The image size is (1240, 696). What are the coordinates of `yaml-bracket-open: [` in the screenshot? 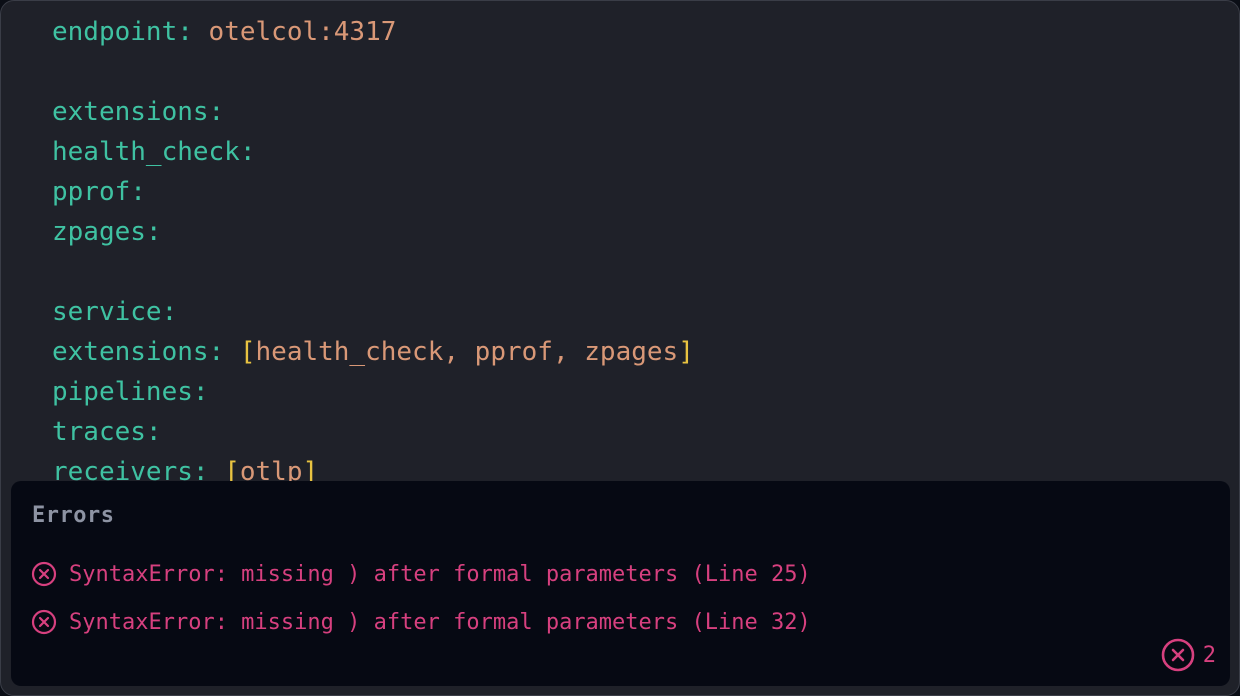 It's located at (247, 352).